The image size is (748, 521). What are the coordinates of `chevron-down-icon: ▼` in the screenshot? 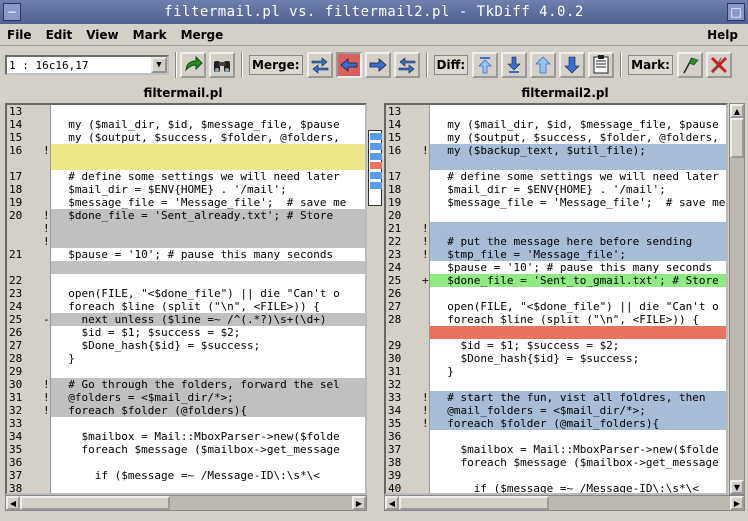 It's located at (159, 65).